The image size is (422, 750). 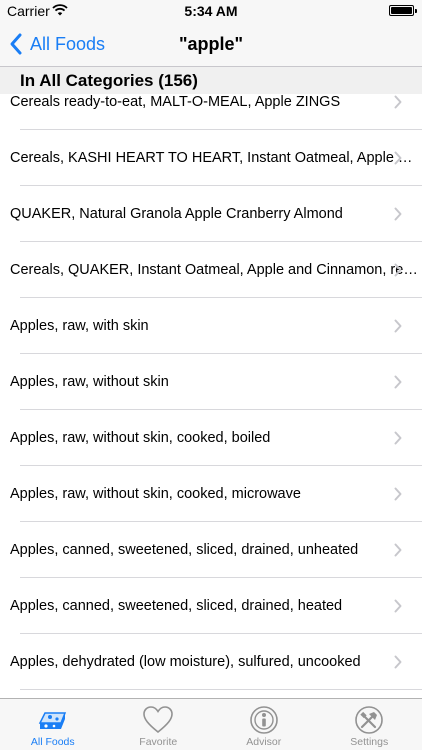 I want to click on tab-favorite: Favorite, so click(x=159, y=724).